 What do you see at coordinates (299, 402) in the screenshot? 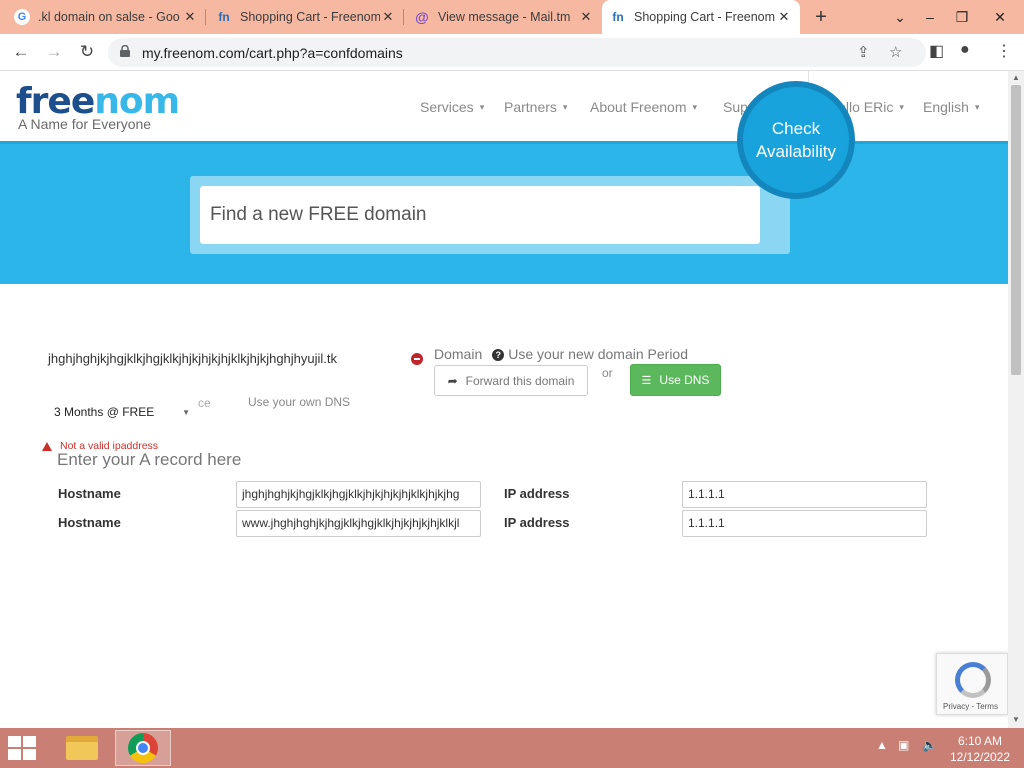
I see `use-own-dns-tab: Use your own DNS` at bounding box center [299, 402].